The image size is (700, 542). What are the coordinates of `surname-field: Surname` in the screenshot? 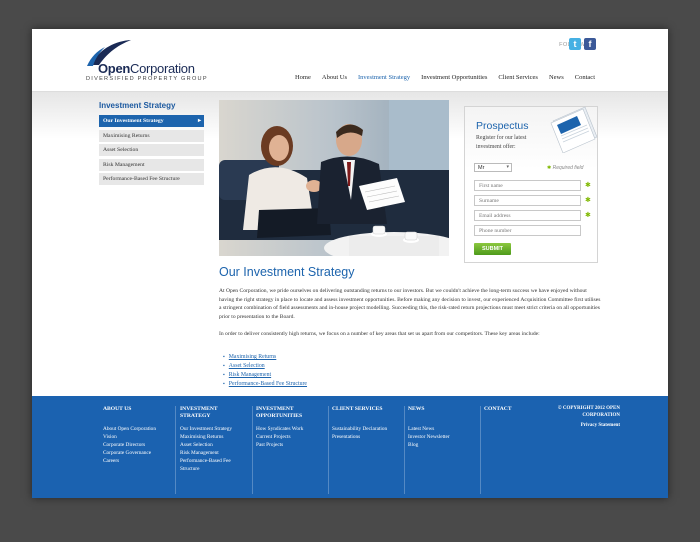 It's located at (527, 200).